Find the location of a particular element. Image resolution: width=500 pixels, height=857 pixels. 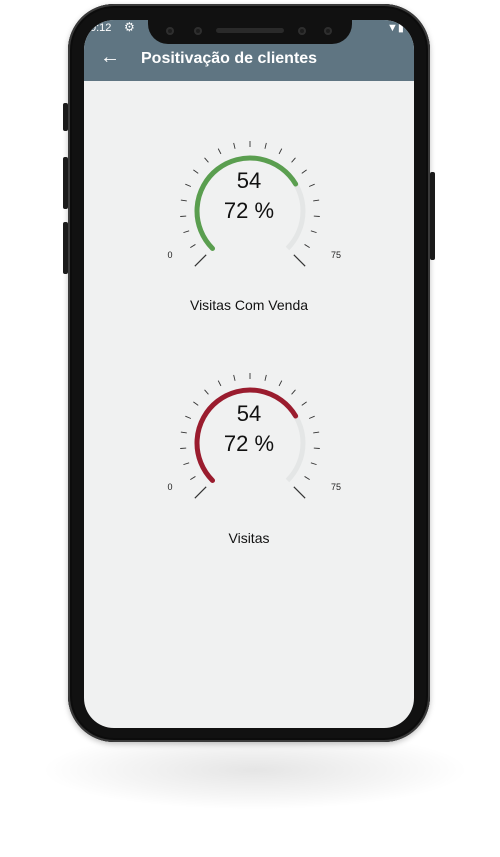

side-button-volume-down is located at coordinates (65, 248).